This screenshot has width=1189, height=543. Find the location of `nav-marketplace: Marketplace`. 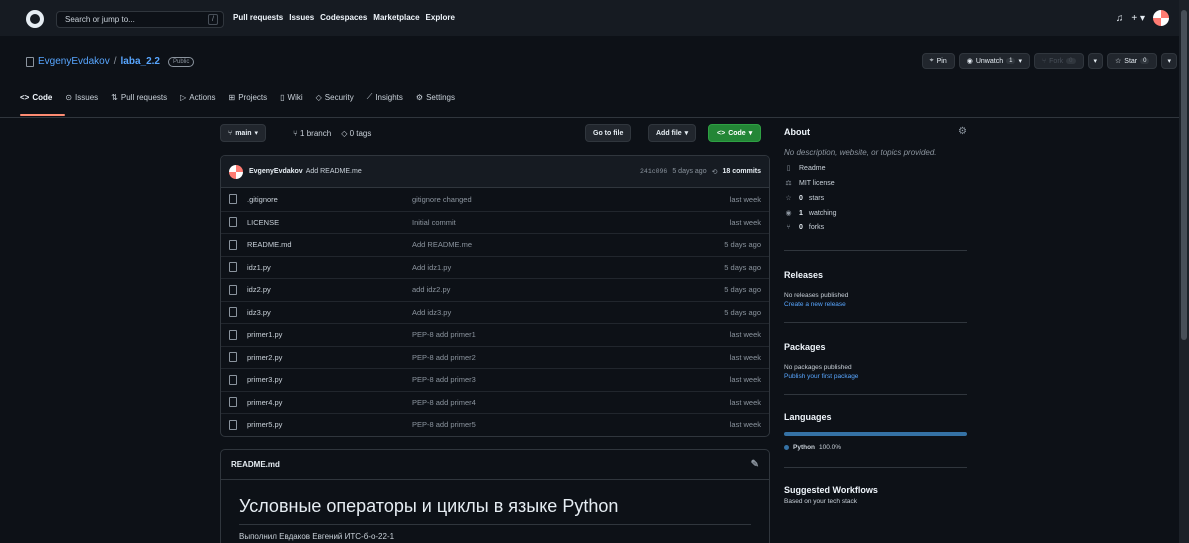

nav-marketplace: Marketplace is located at coordinates (396, 17).